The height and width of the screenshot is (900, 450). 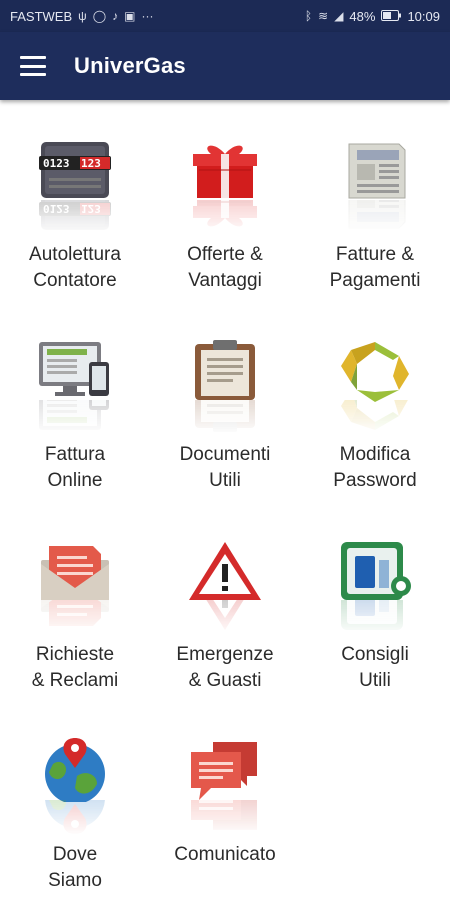 What do you see at coordinates (41, 16) in the screenshot?
I see `carrier-name: FASTWEB` at bounding box center [41, 16].